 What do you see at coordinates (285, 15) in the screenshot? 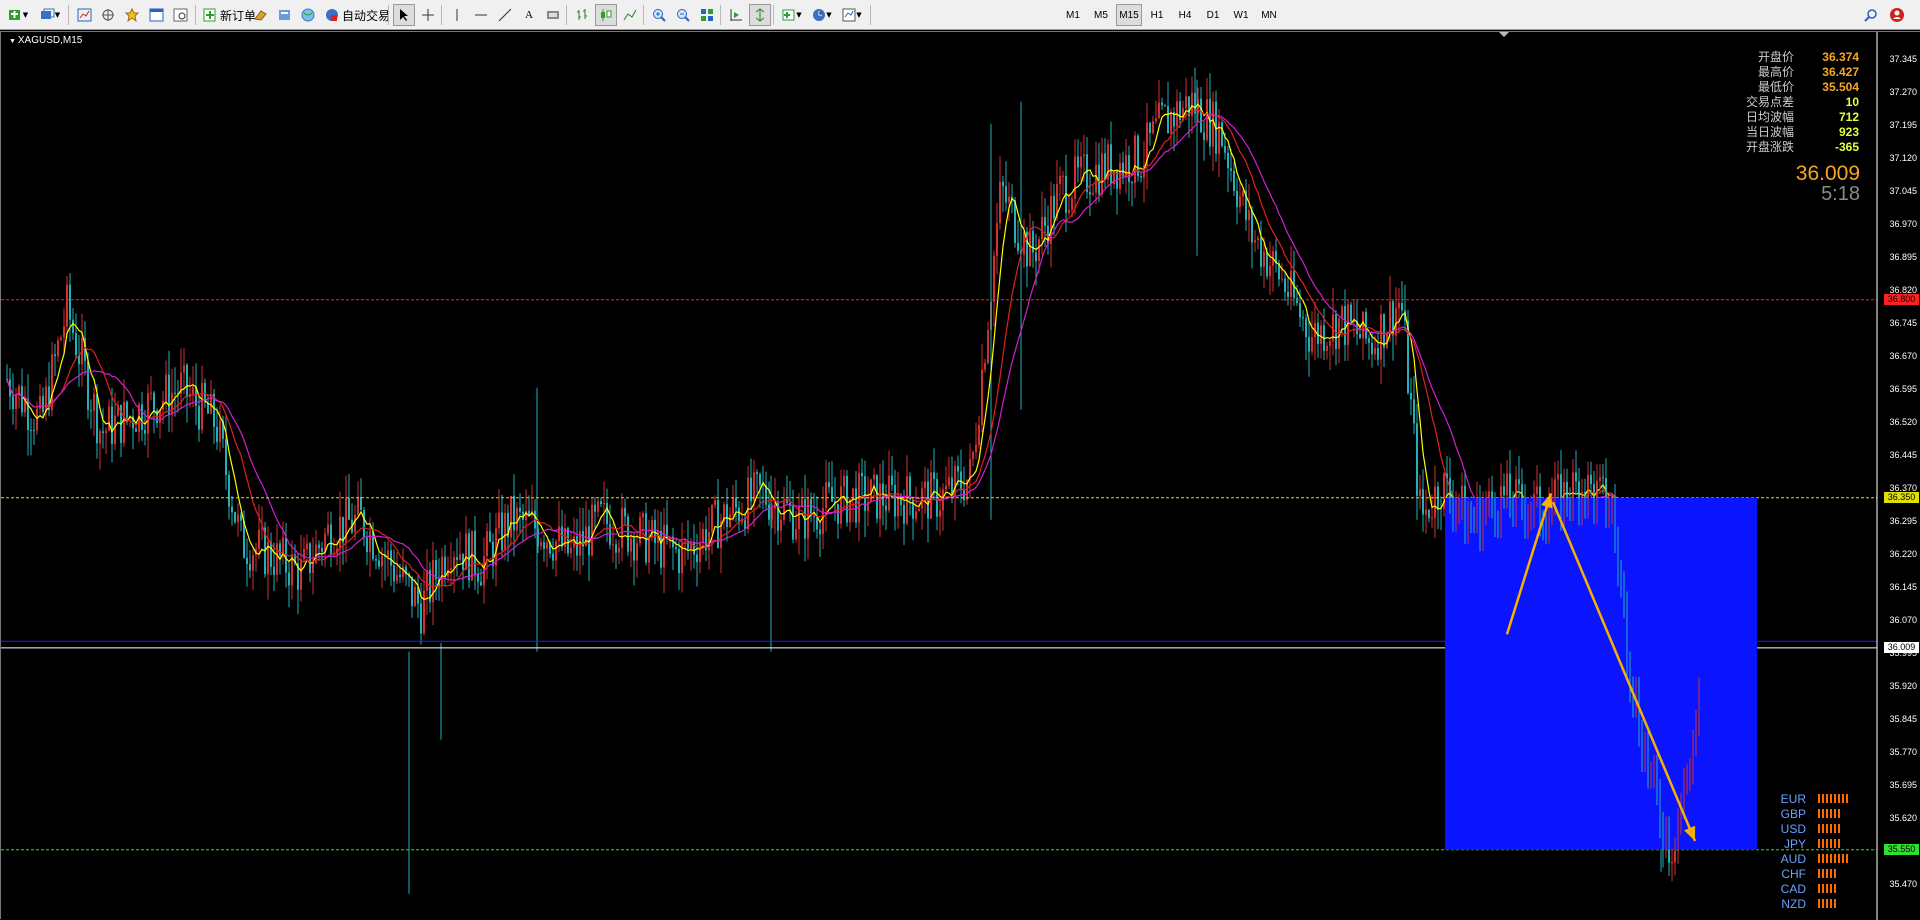
I see `signals-icon` at bounding box center [285, 15].